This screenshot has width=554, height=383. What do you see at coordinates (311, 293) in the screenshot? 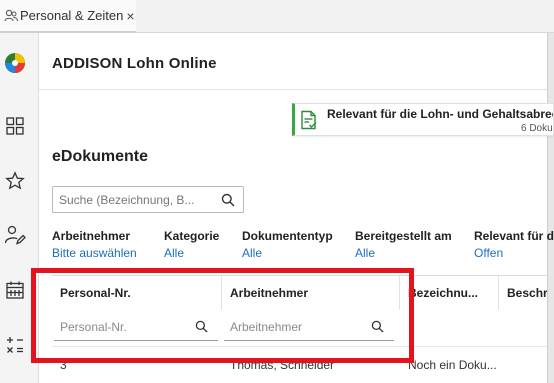
I see `column-header-arbeitnehmer: Arbeitnehmer` at bounding box center [311, 293].